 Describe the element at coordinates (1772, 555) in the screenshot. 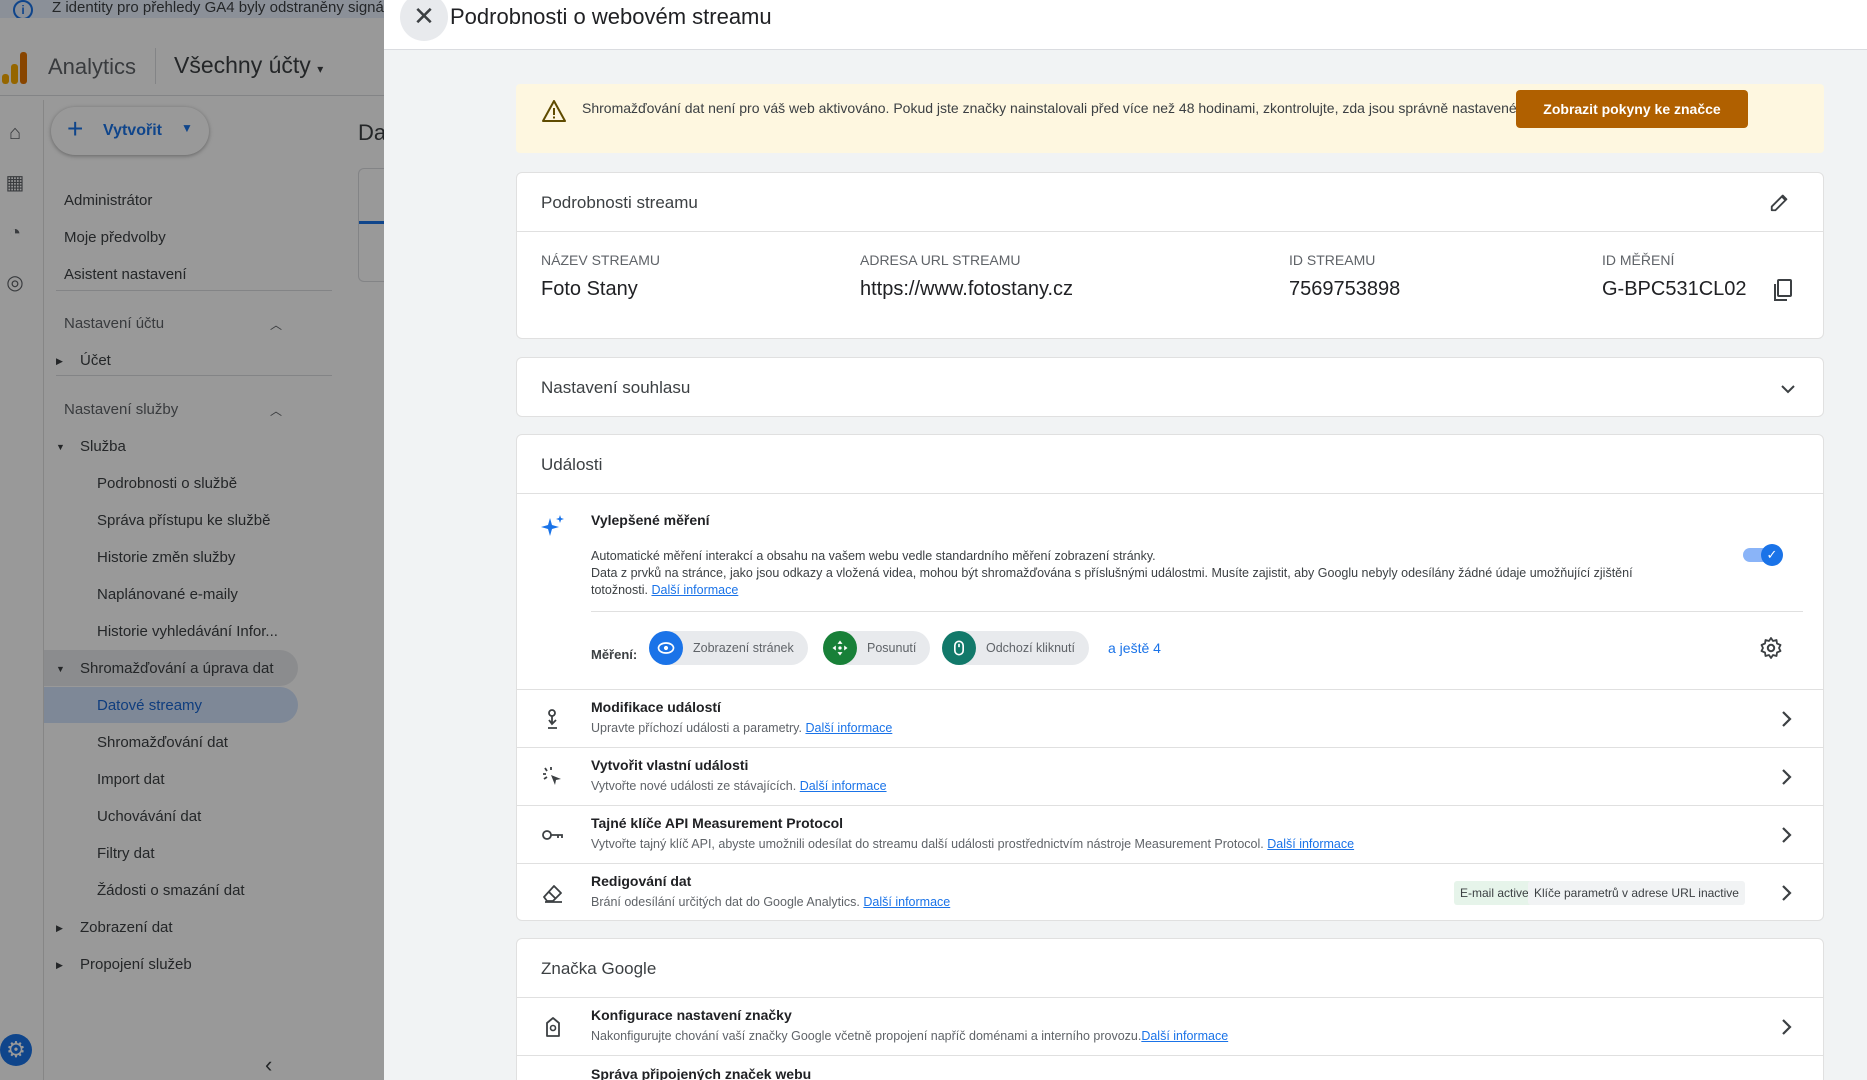

I see `check-icon: ✓` at that location.